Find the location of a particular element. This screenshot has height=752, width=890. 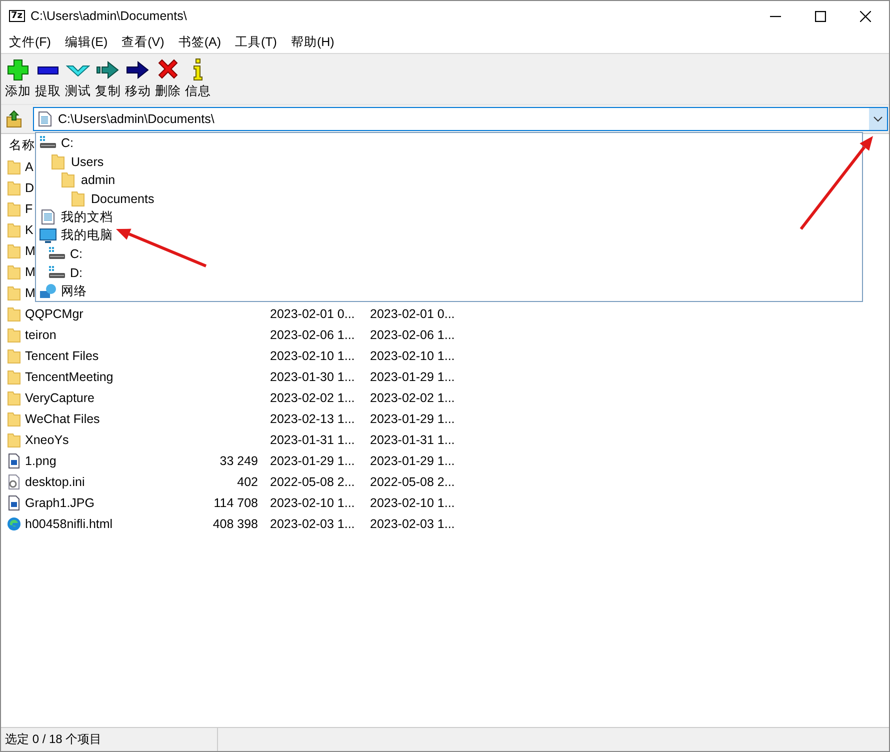

size-cell-text: 402 is located at coordinates (247, 481).